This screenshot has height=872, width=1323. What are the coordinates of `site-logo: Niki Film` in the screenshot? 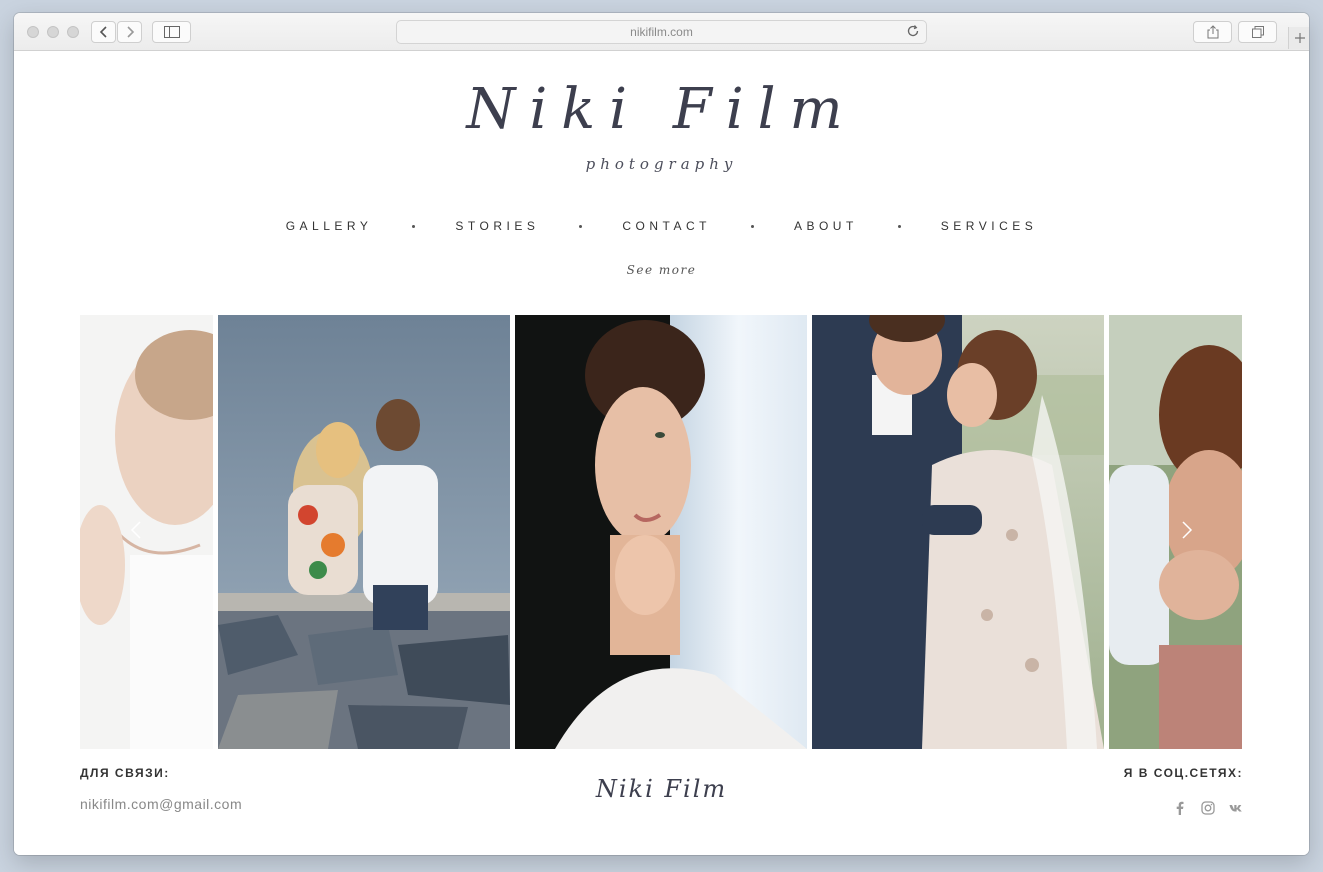 It's located at (661, 109).